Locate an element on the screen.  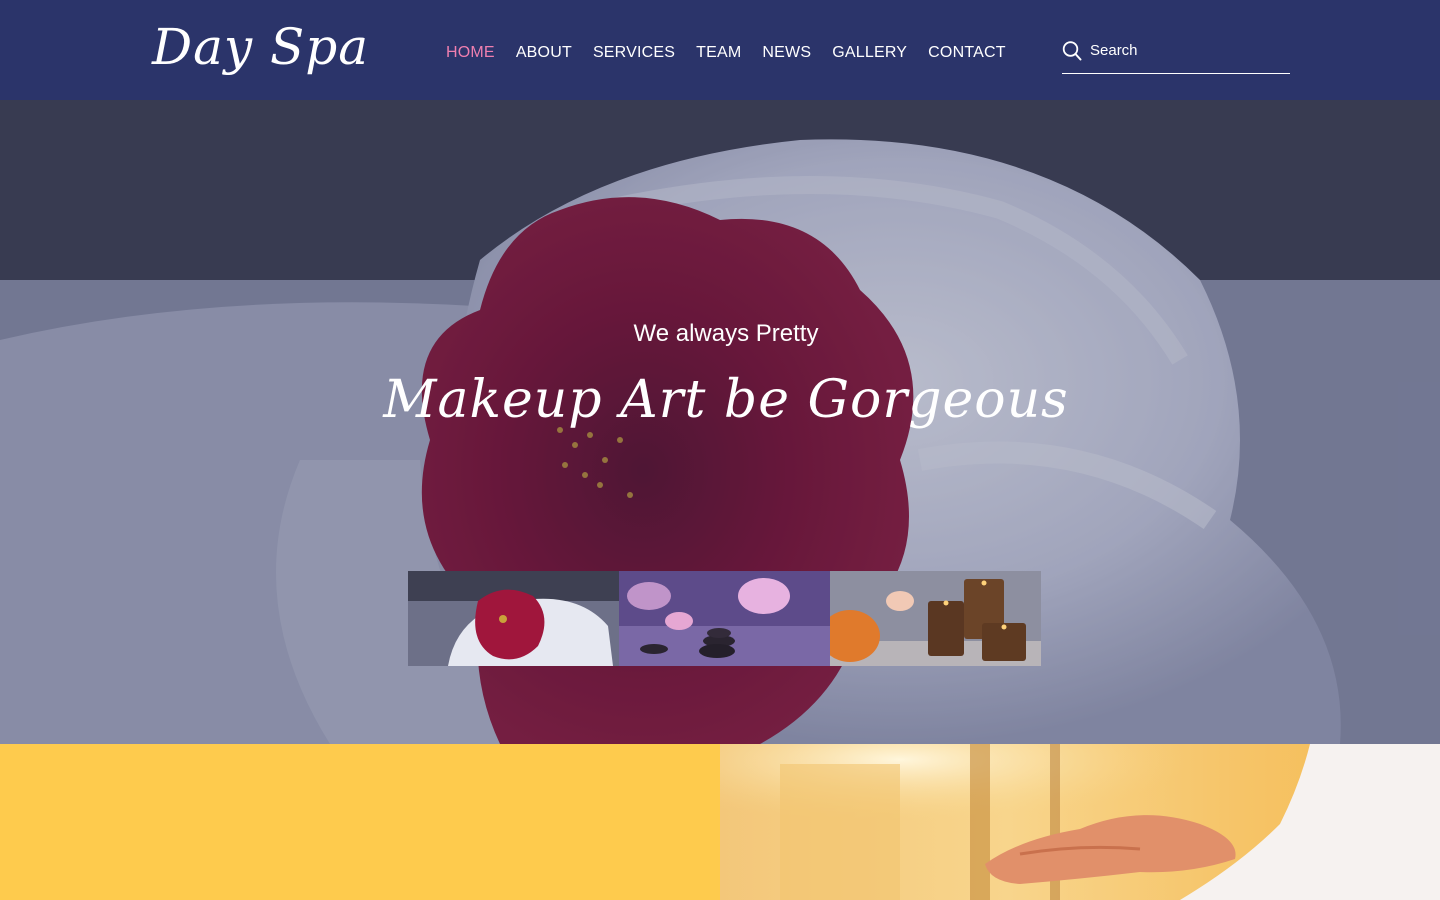
nav-contact: CONTACT is located at coordinates (967, 53).